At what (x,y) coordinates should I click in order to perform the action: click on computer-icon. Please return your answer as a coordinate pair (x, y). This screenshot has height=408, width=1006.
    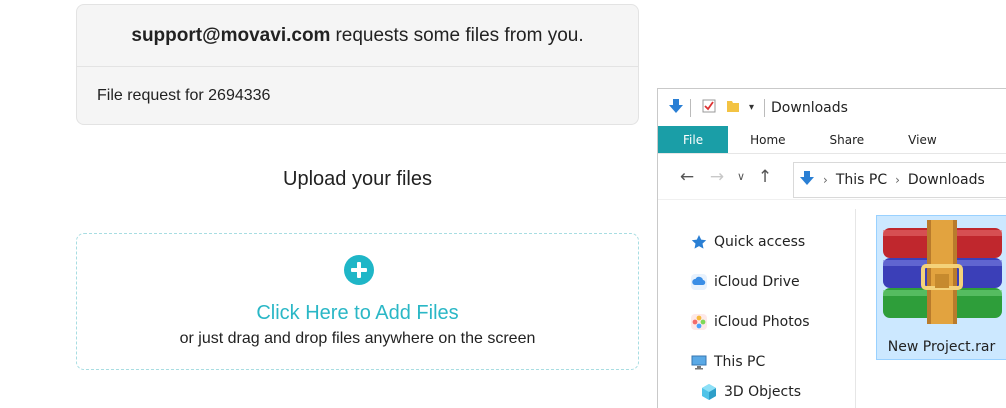
    Looking at the image, I should click on (699, 362).